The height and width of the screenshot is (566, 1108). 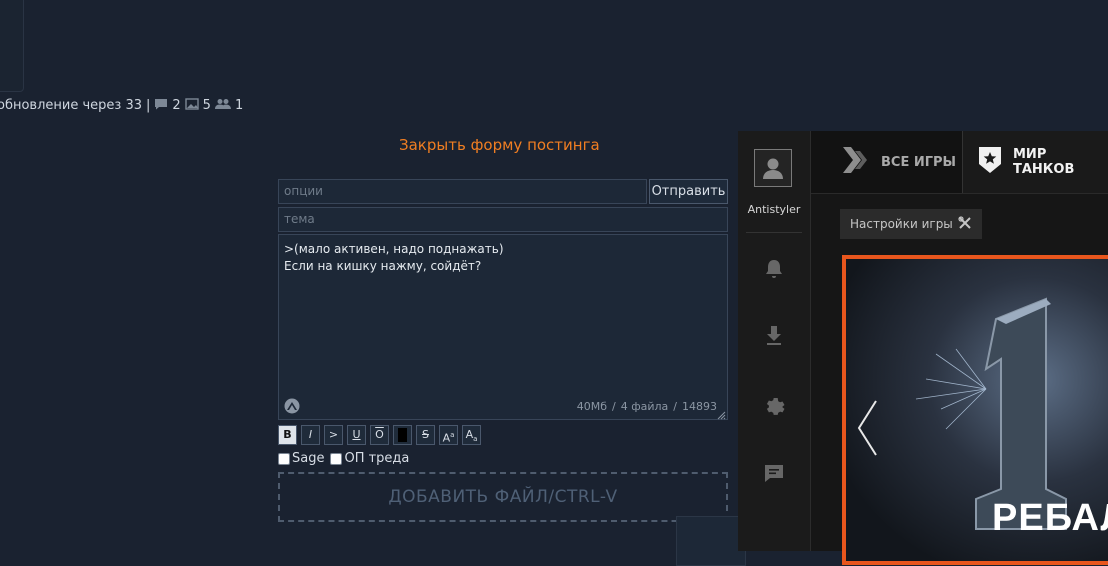 I want to click on sage-label: Sage, so click(x=308, y=458).